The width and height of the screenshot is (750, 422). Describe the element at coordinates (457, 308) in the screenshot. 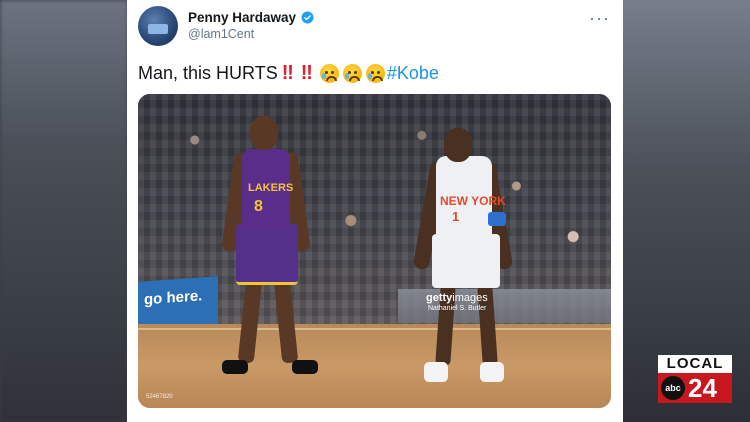

I see `photo-credit: Nathaniel S. Butler` at that location.